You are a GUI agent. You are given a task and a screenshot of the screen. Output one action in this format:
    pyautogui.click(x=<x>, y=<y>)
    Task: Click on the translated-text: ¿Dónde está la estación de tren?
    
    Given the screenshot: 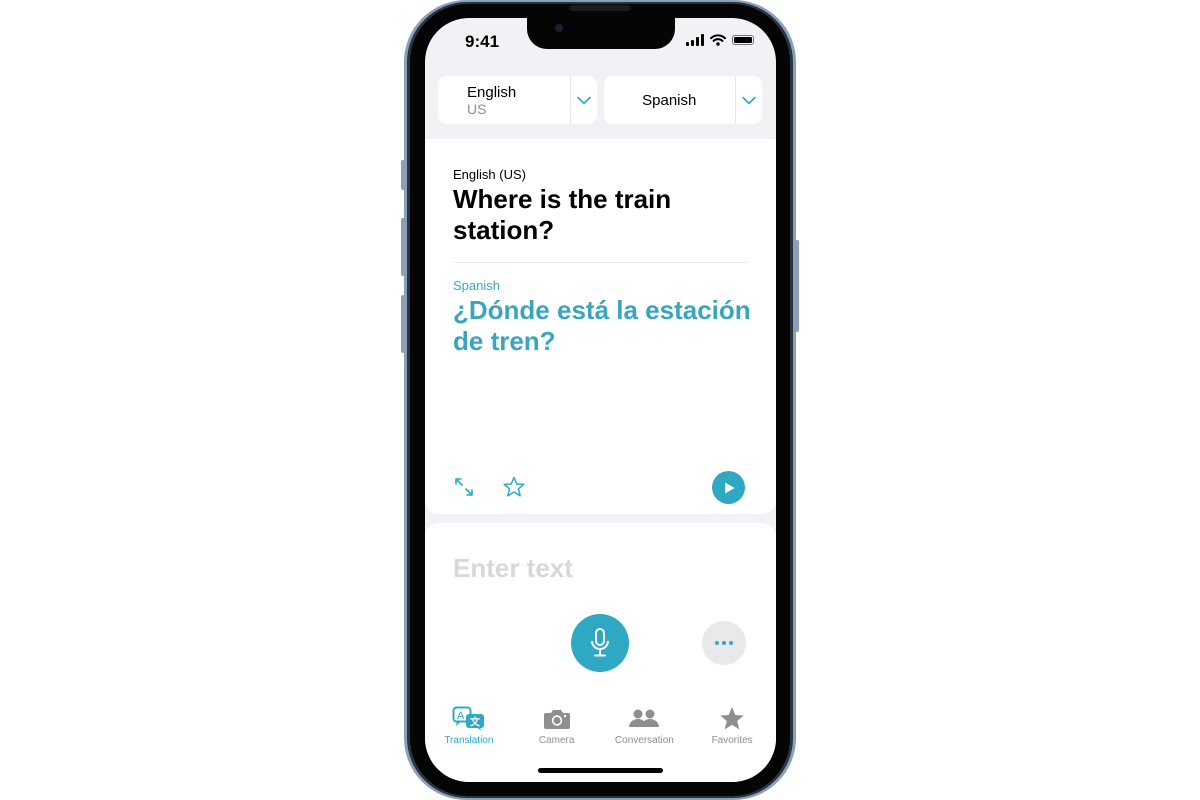 What is the action you would take?
    pyautogui.click(x=602, y=325)
    